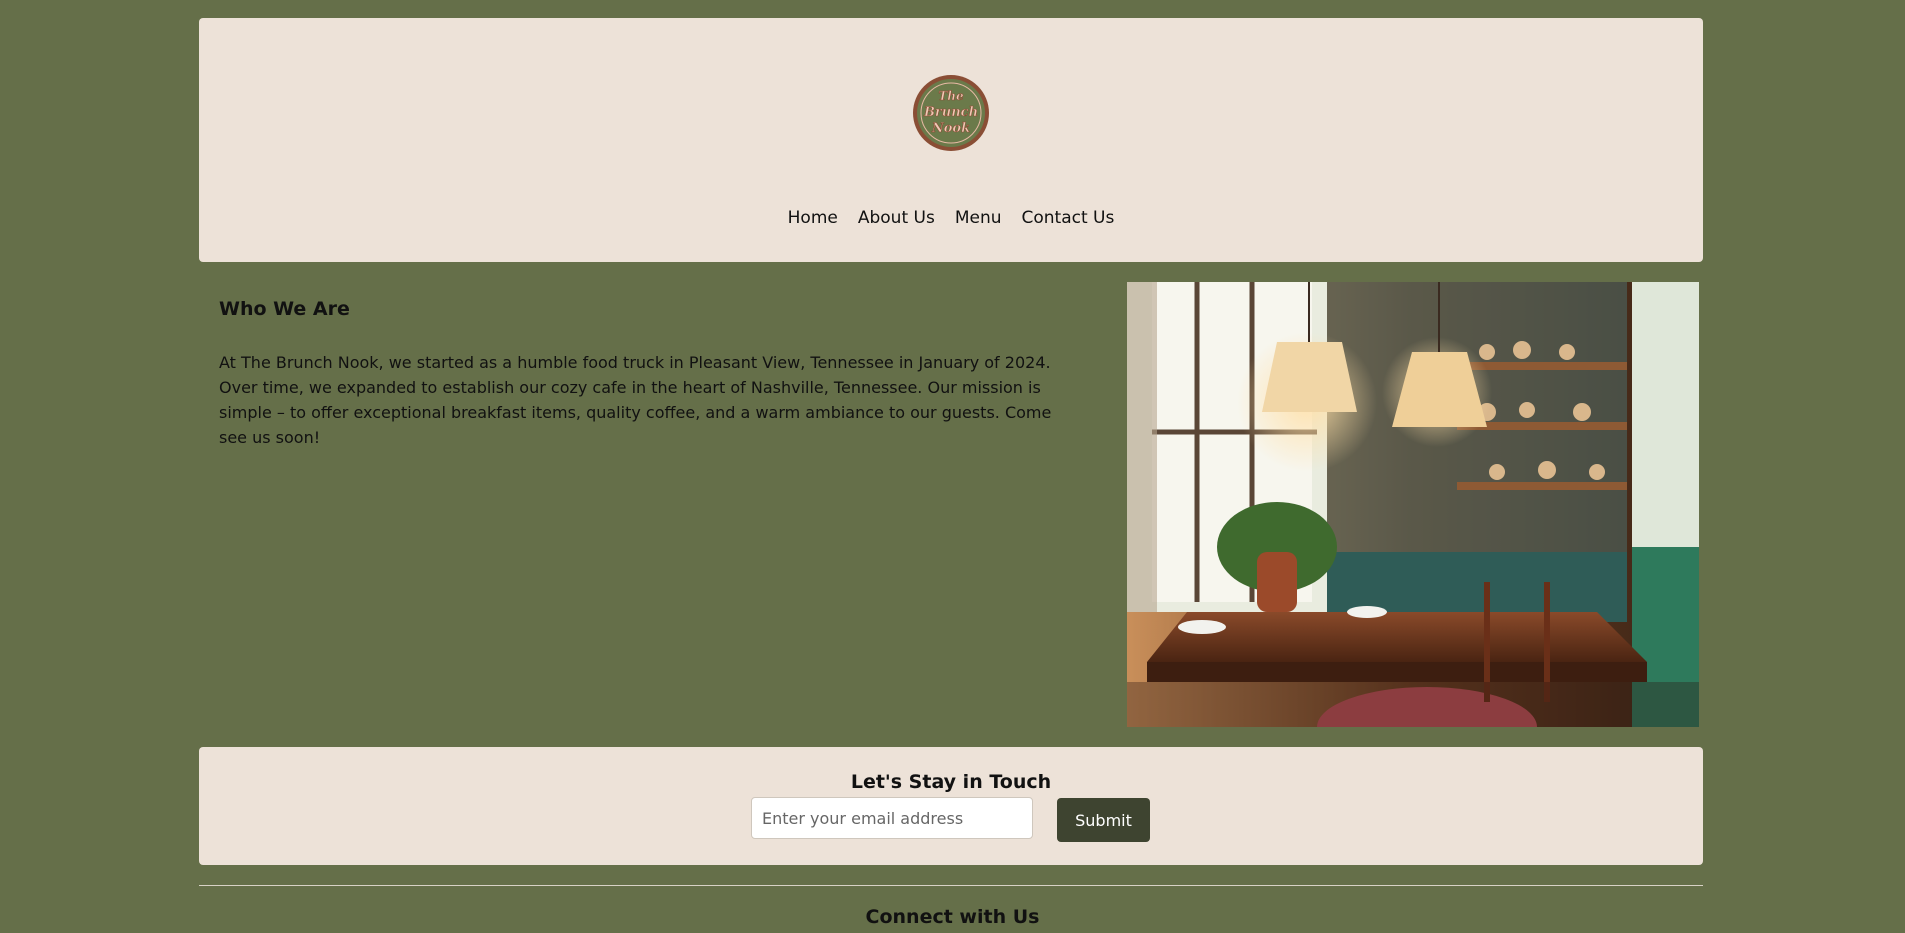 This screenshot has height=933, width=1905. Describe the element at coordinates (951, 885) in the screenshot. I see `footer-divider` at that location.